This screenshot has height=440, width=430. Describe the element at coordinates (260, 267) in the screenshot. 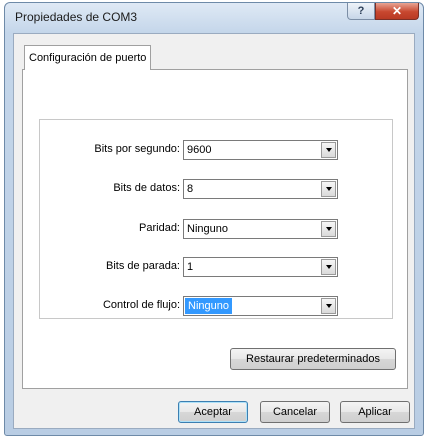

I see `stop-bits-dropdown: 1` at that location.